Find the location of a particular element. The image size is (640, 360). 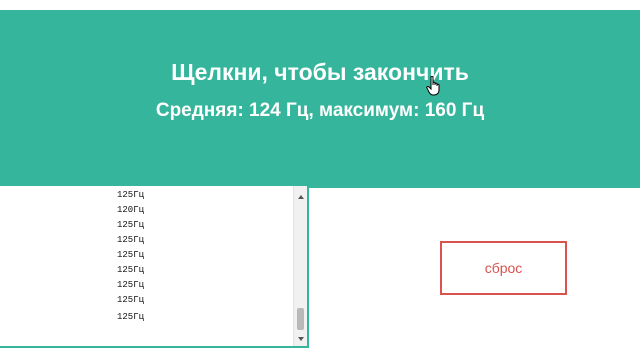

log-entry: 120Гц is located at coordinates (131, 210).